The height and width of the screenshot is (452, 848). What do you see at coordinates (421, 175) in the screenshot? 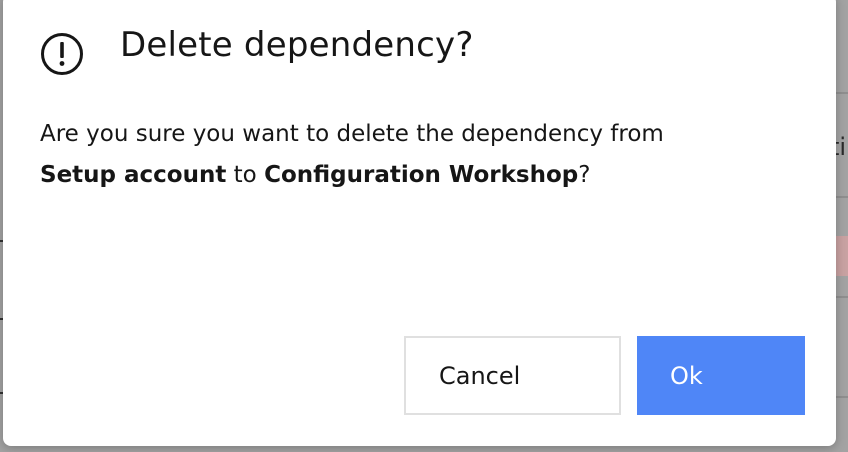
I see `dependency-target: Configuration Workshop` at bounding box center [421, 175].